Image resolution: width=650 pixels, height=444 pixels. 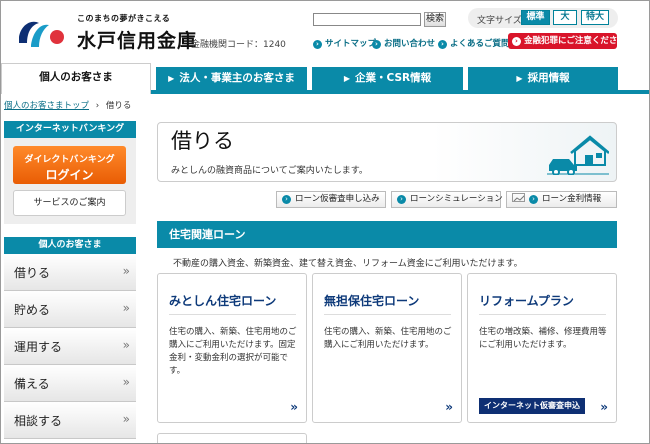 What do you see at coordinates (70, 420) in the screenshot?
I see `sidebar-item-consult: 相談する »` at bounding box center [70, 420].